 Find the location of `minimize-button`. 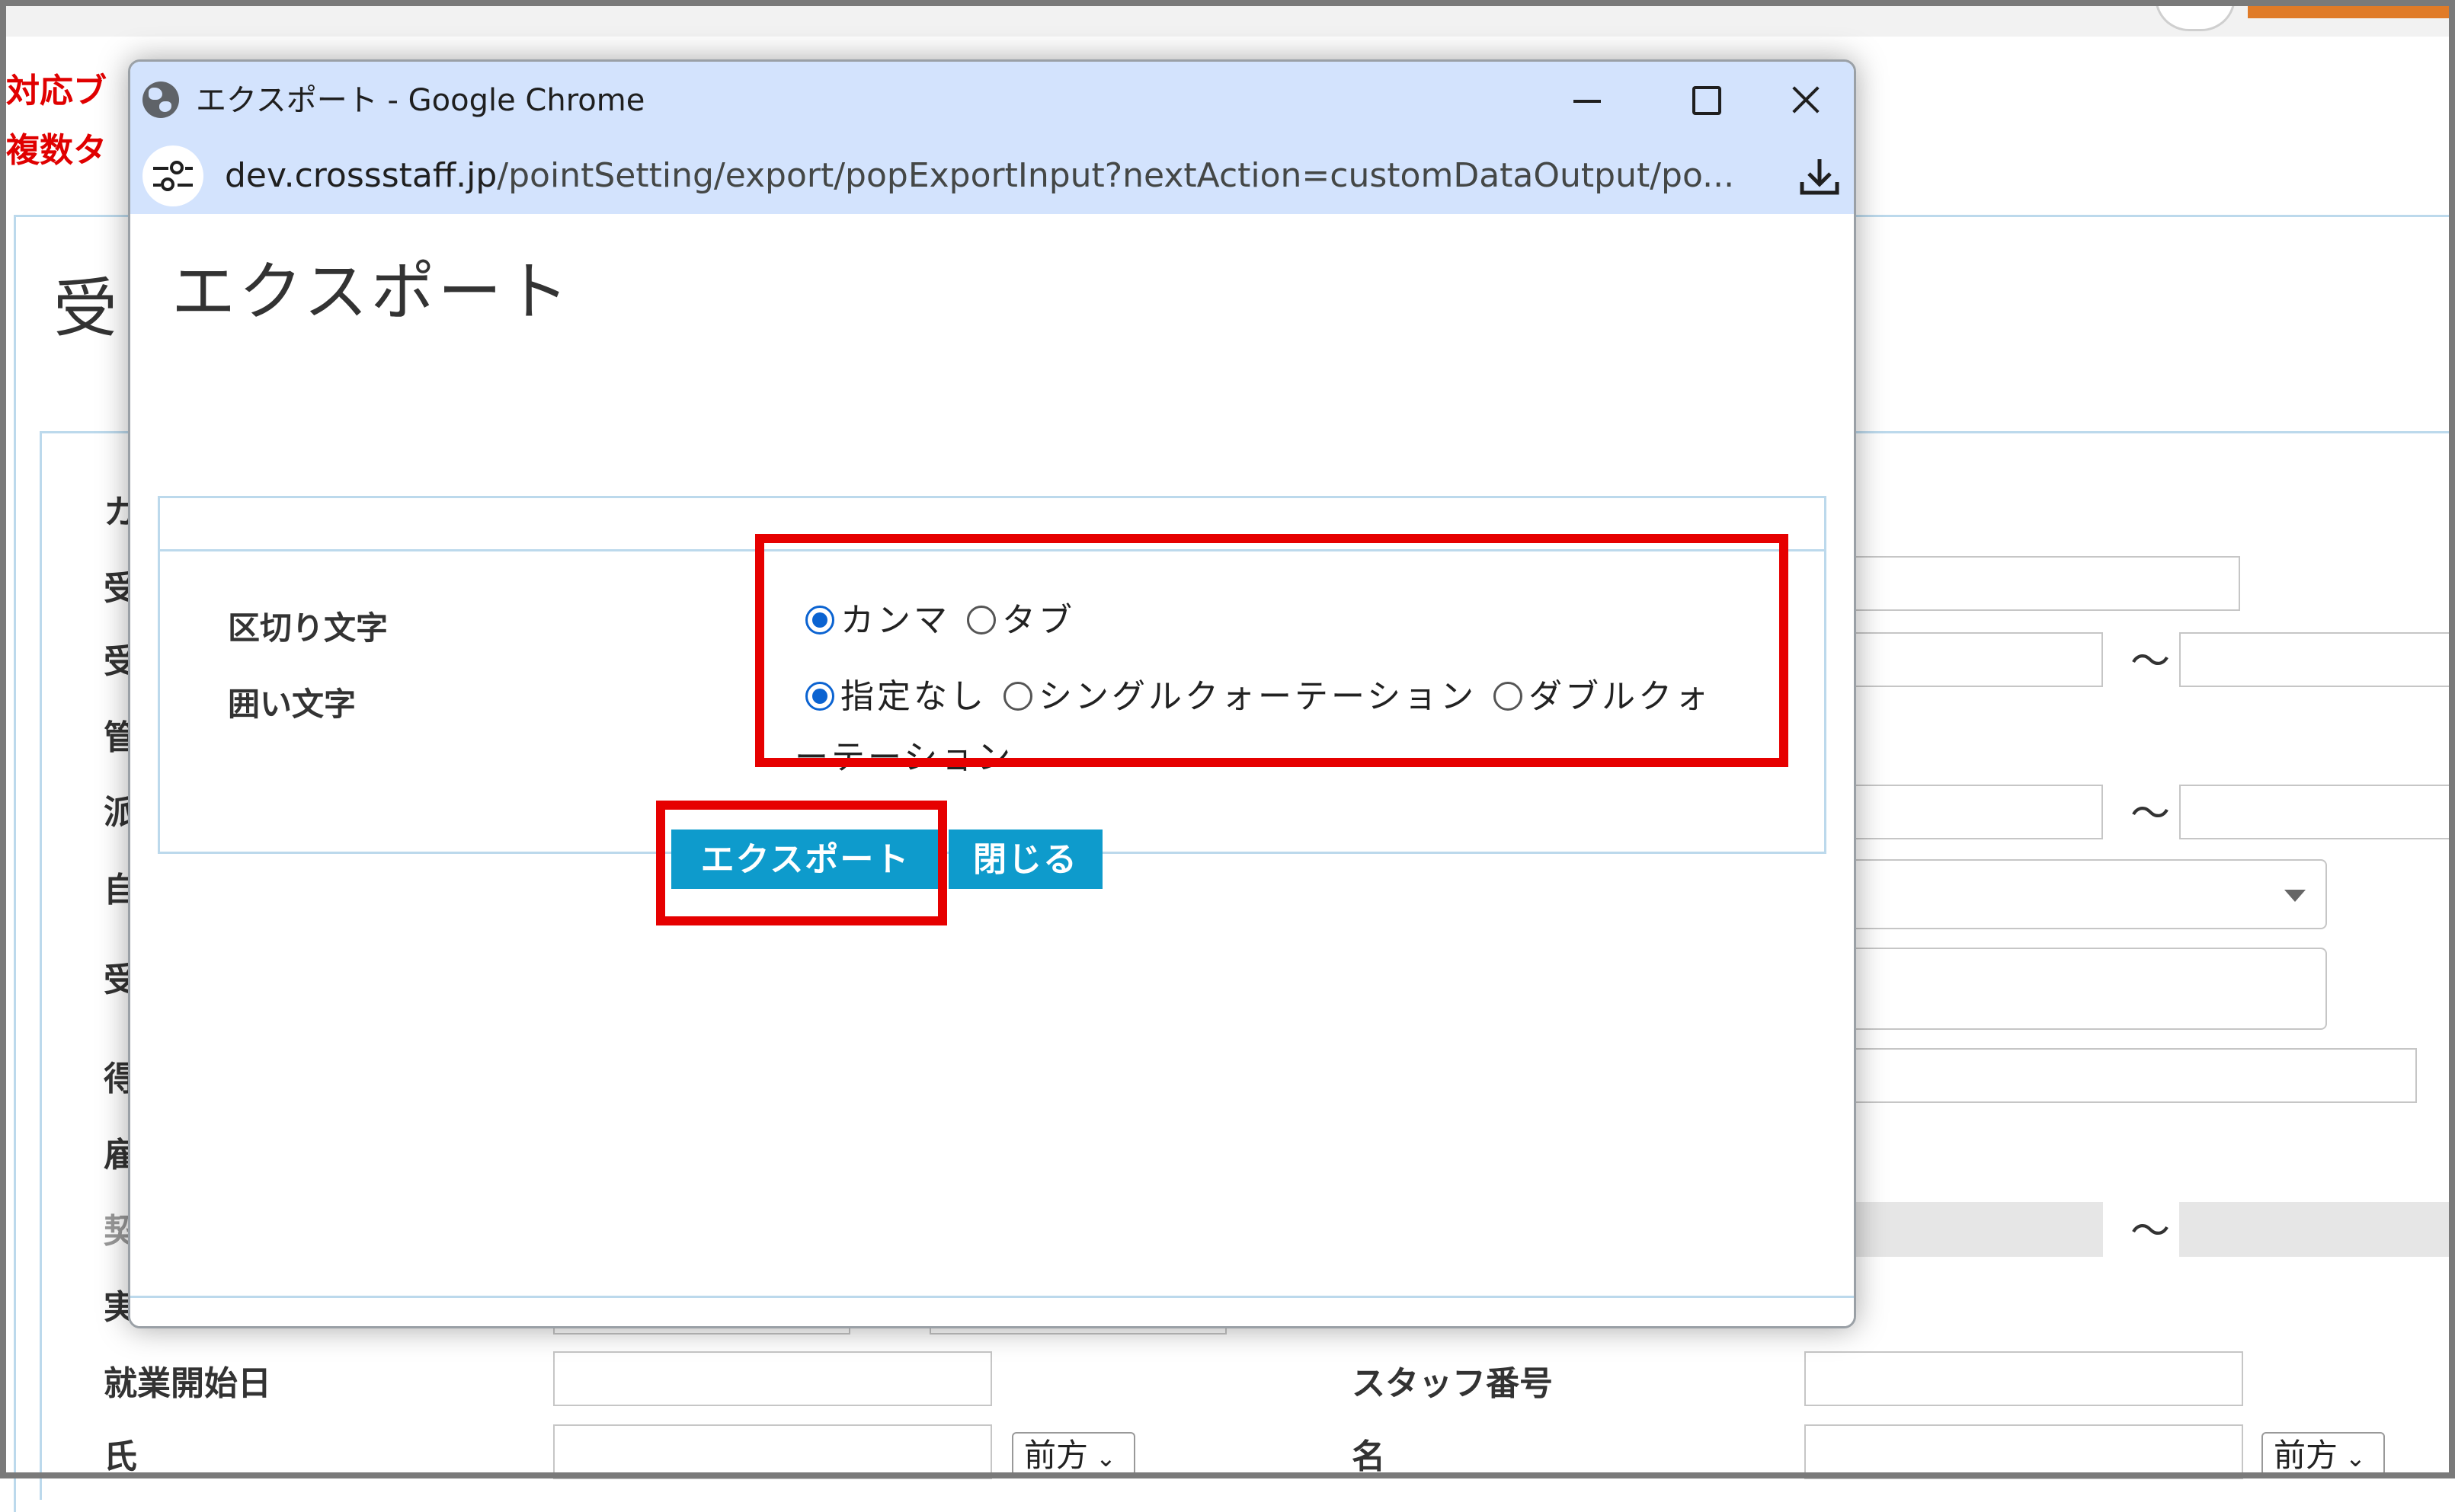

minimize-button is located at coordinates (1587, 100).